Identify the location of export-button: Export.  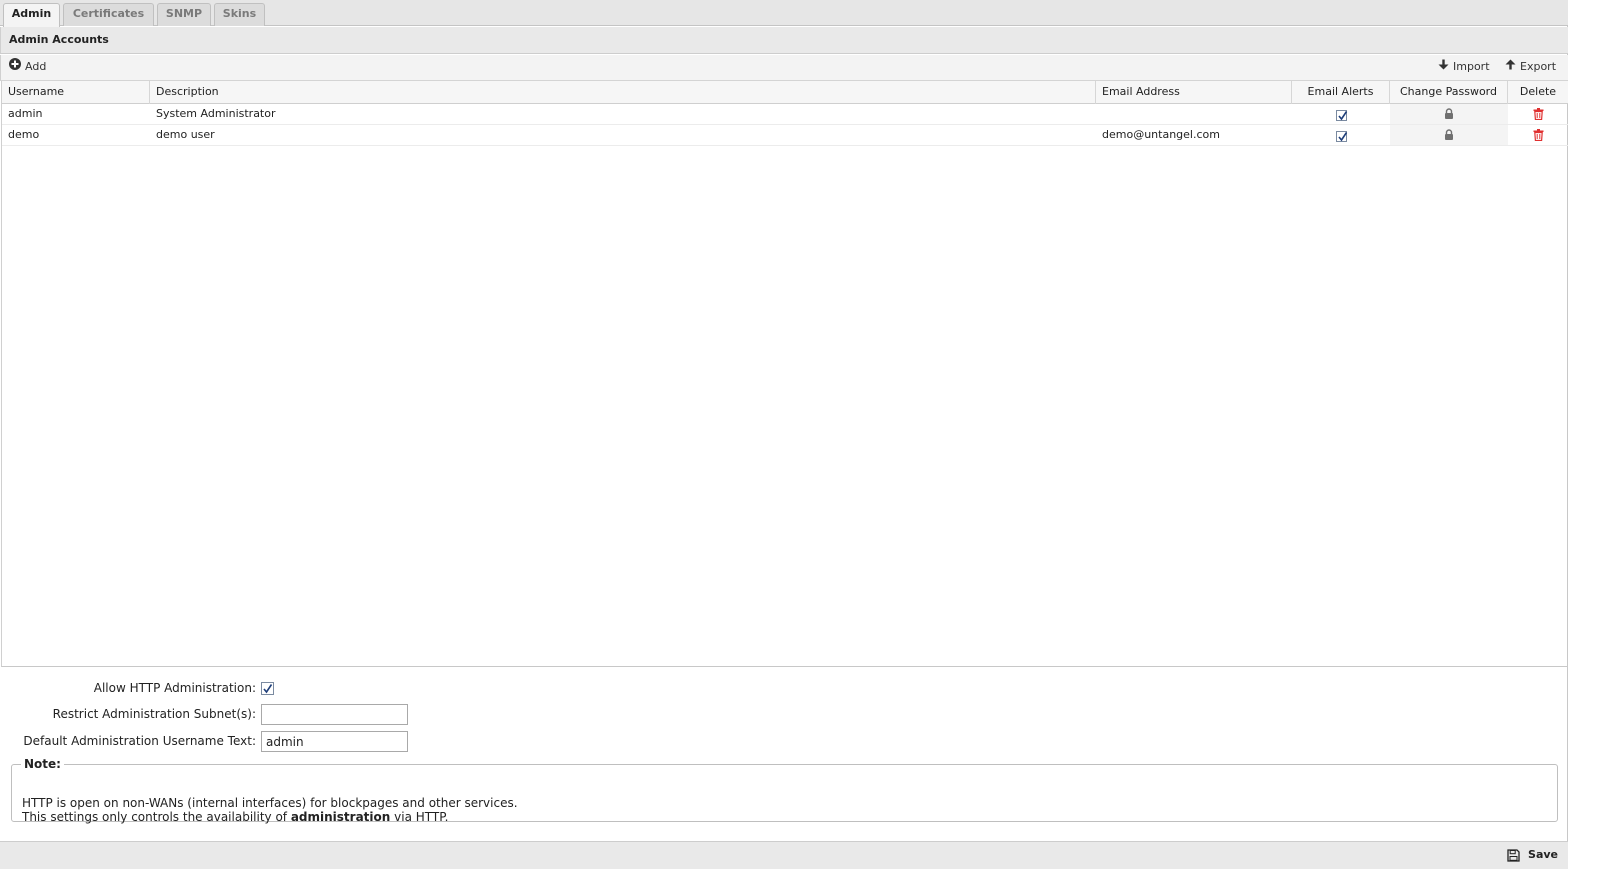
(1530, 67).